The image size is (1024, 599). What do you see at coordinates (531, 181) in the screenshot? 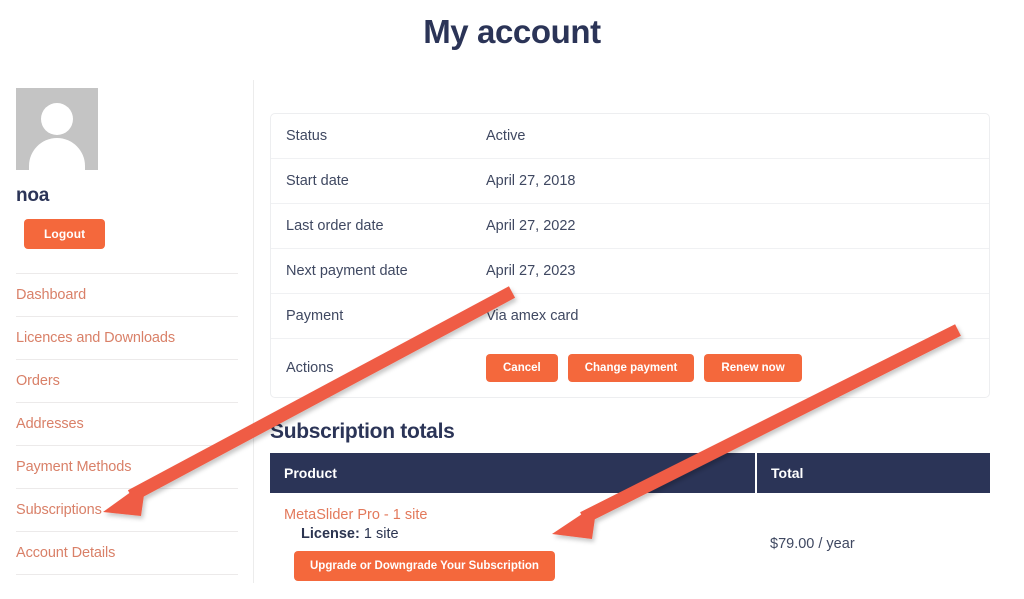
I see `detail-value-start-date: April 27, 2018` at bounding box center [531, 181].